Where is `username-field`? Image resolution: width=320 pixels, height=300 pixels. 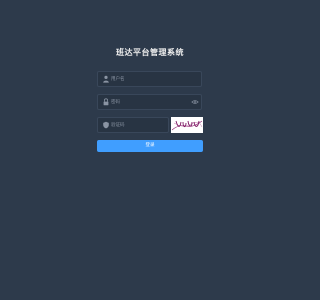
username-field is located at coordinates (149, 79).